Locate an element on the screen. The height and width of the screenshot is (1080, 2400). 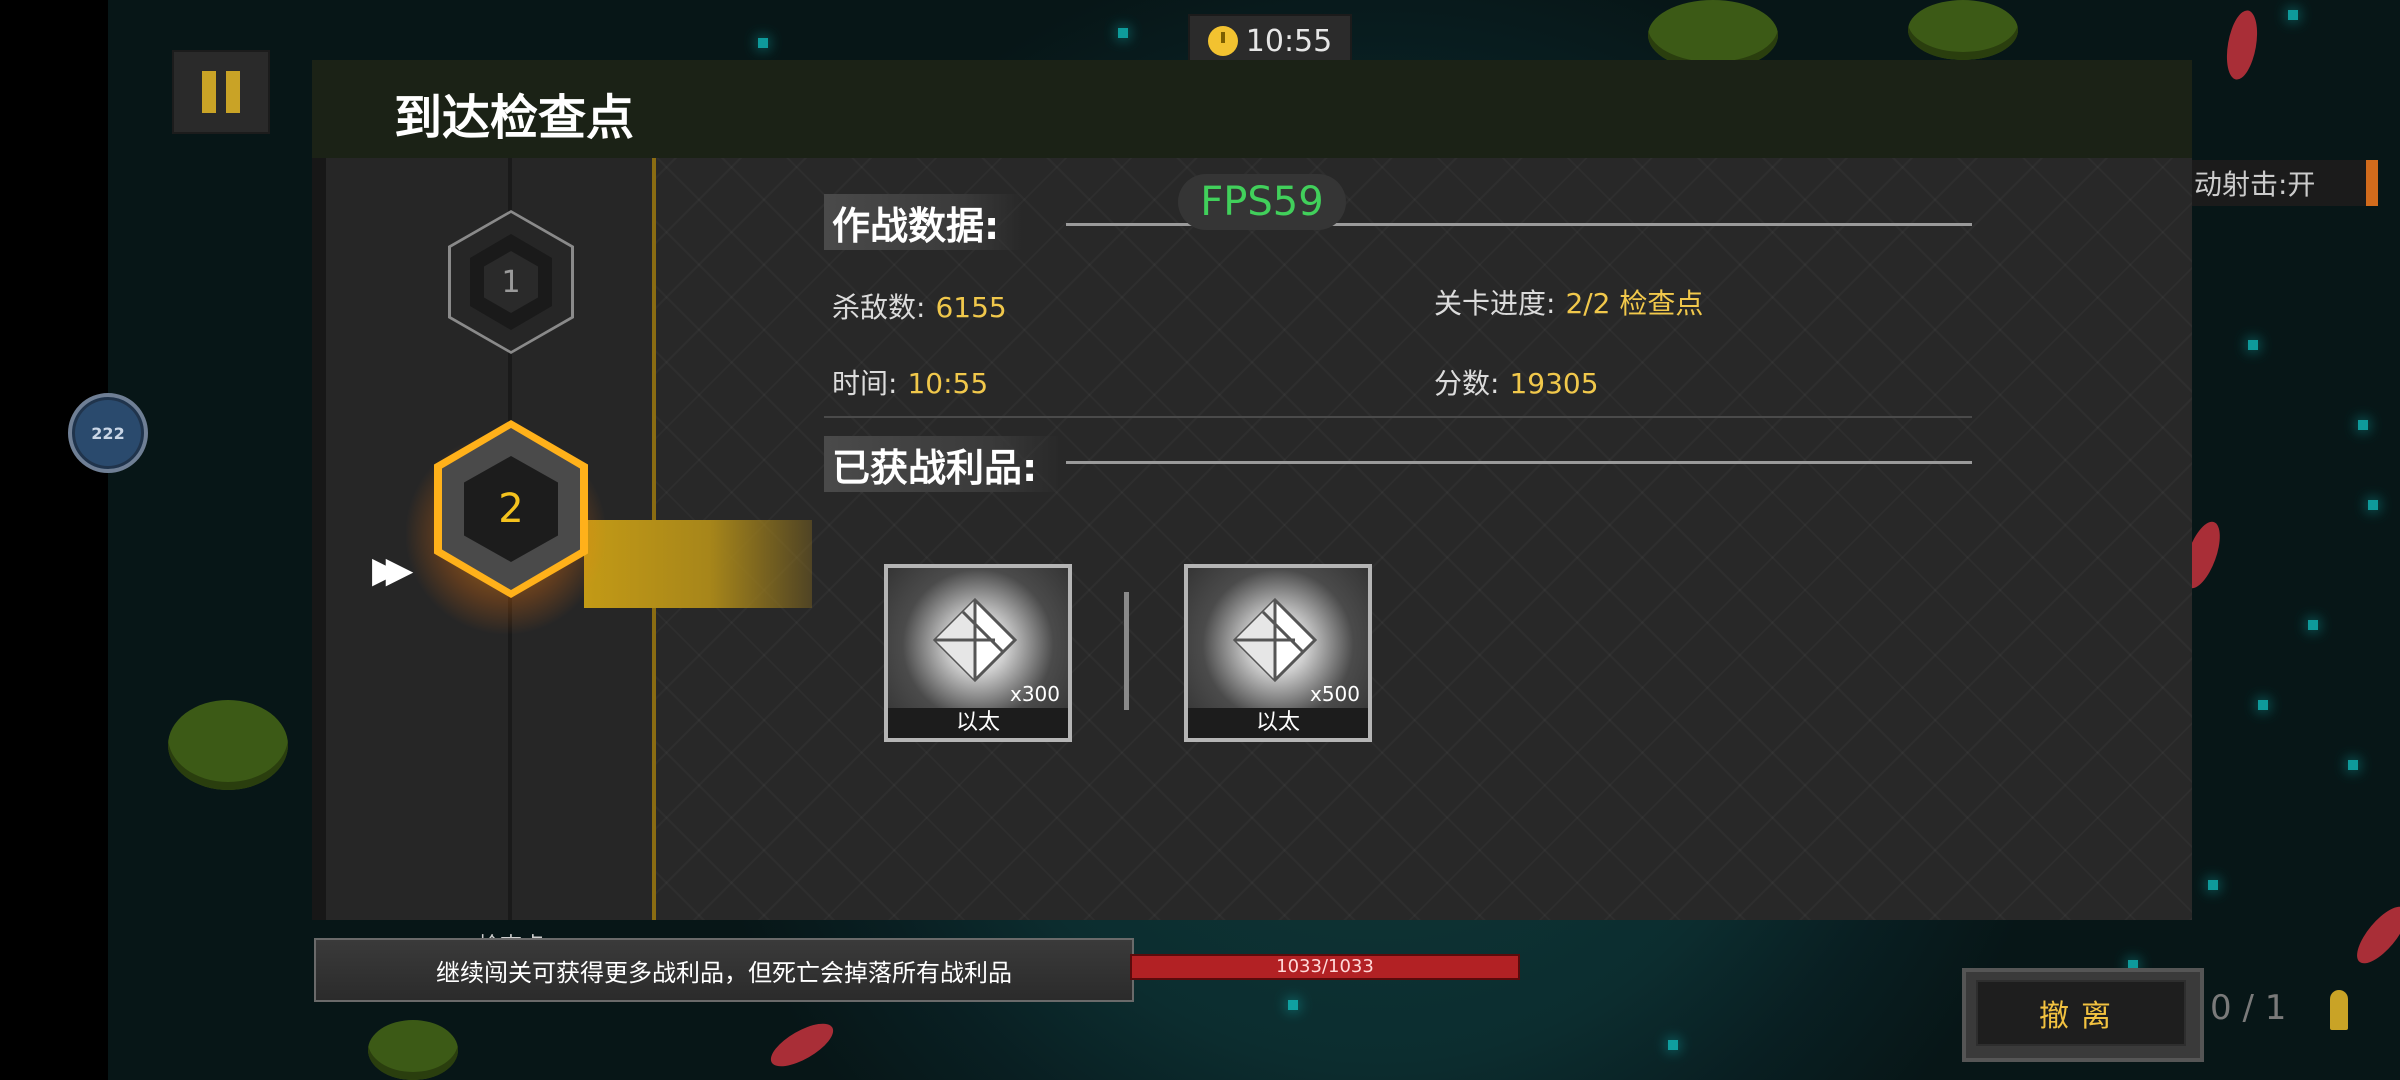
double-arrow-icon: ▶▶ is located at coordinates (393, 570).